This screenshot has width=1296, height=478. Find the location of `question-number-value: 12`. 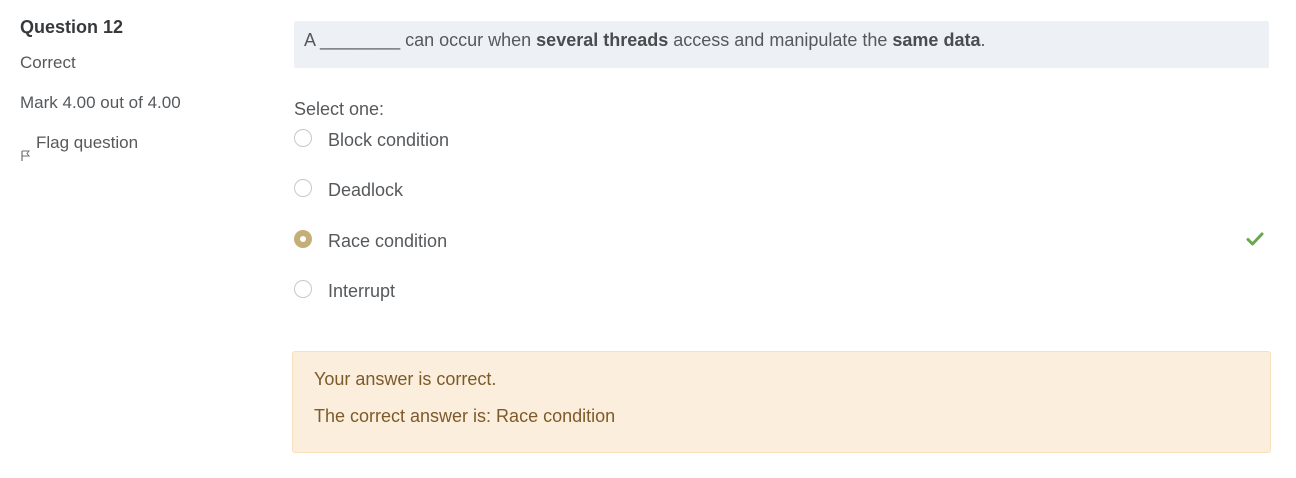

question-number-value: 12 is located at coordinates (113, 27).